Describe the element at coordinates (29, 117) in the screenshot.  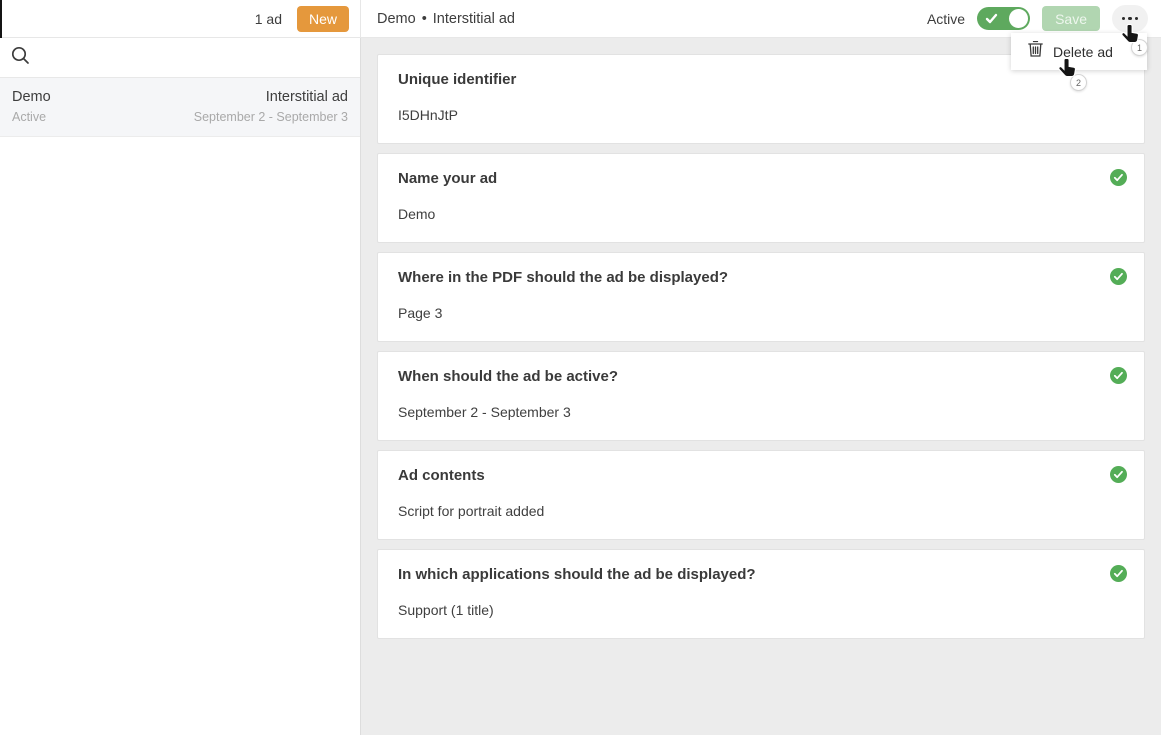
I see `list-item-status: Active` at that location.